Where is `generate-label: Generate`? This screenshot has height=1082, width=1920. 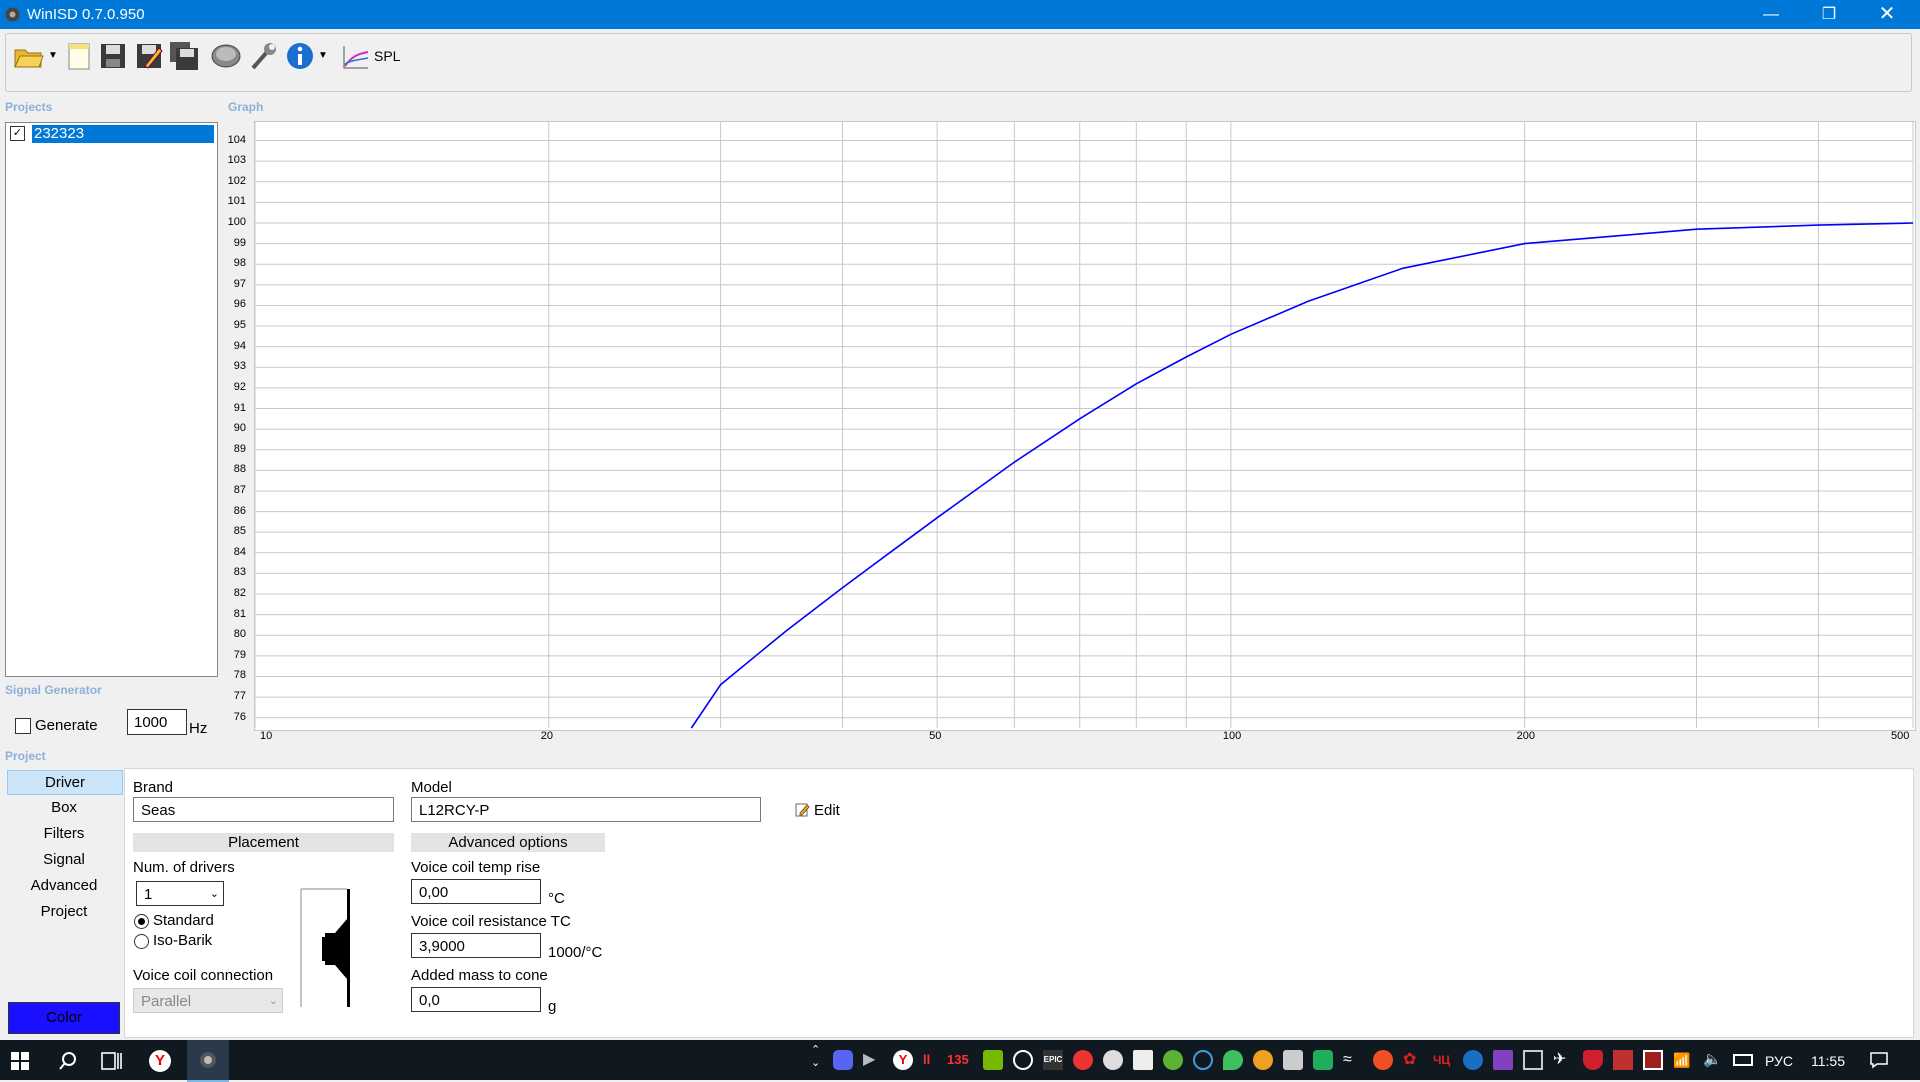
generate-label: Generate is located at coordinates (66, 725).